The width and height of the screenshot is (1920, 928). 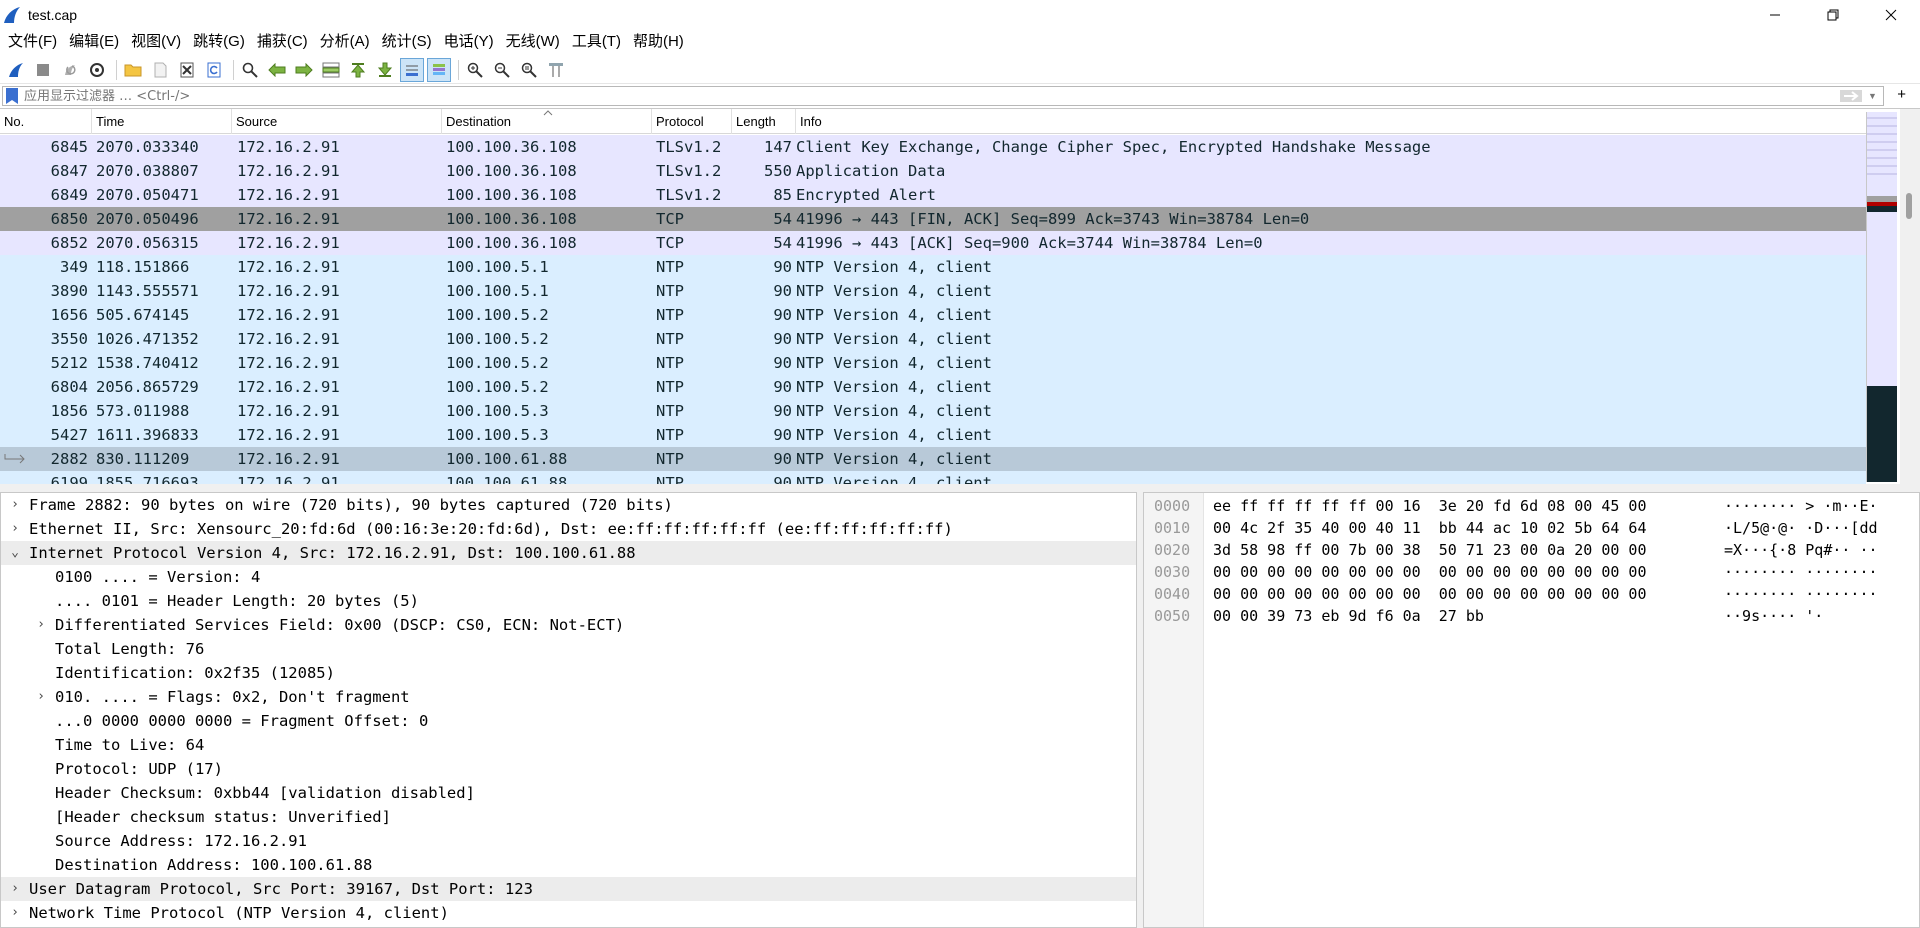 I want to click on go-first-packet-button, so click(x=358, y=70).